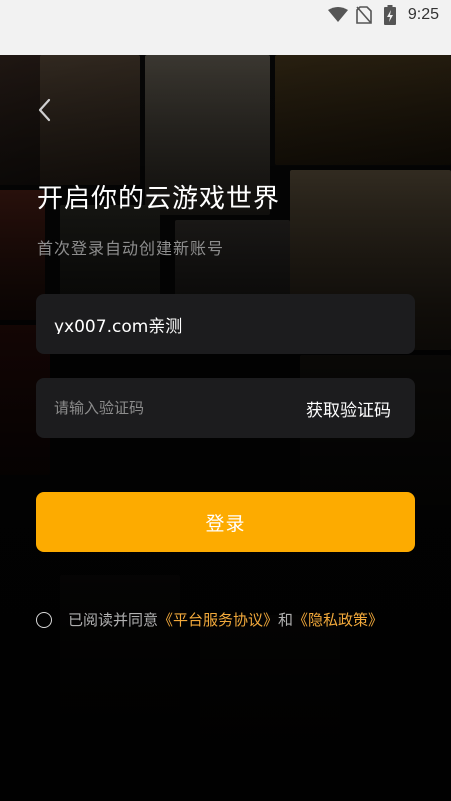 The image size is (451, 801). Describe the element at coordinates (286, 620) in the screenshot. I see `agreement-joiner: 和` at that location.